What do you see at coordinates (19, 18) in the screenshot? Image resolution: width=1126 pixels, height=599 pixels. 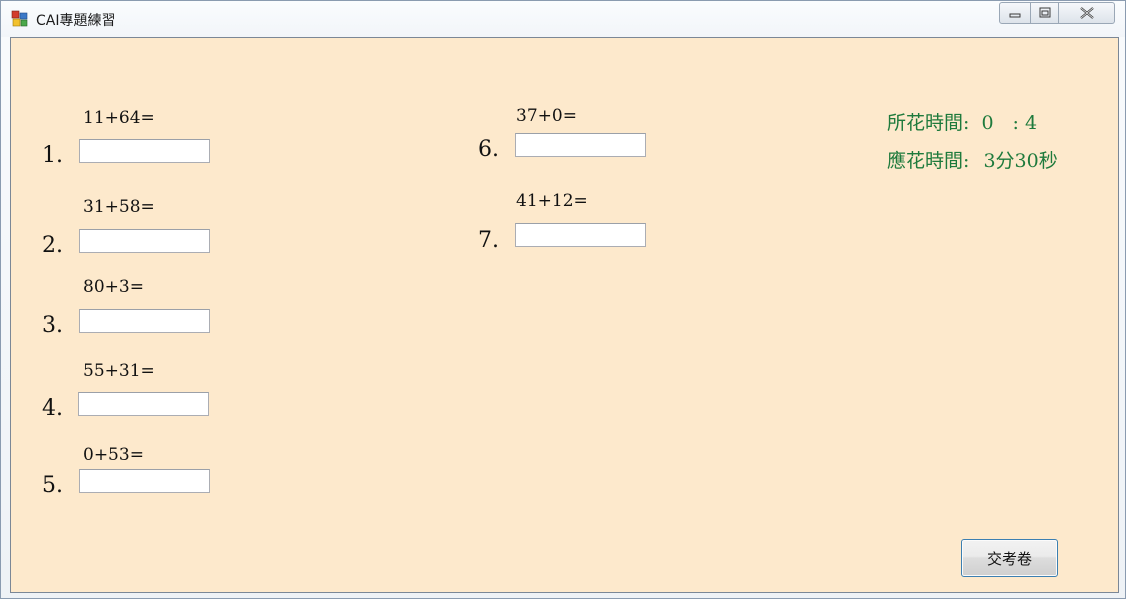 I see `app-window-icon` at bounding box center [19, 18].